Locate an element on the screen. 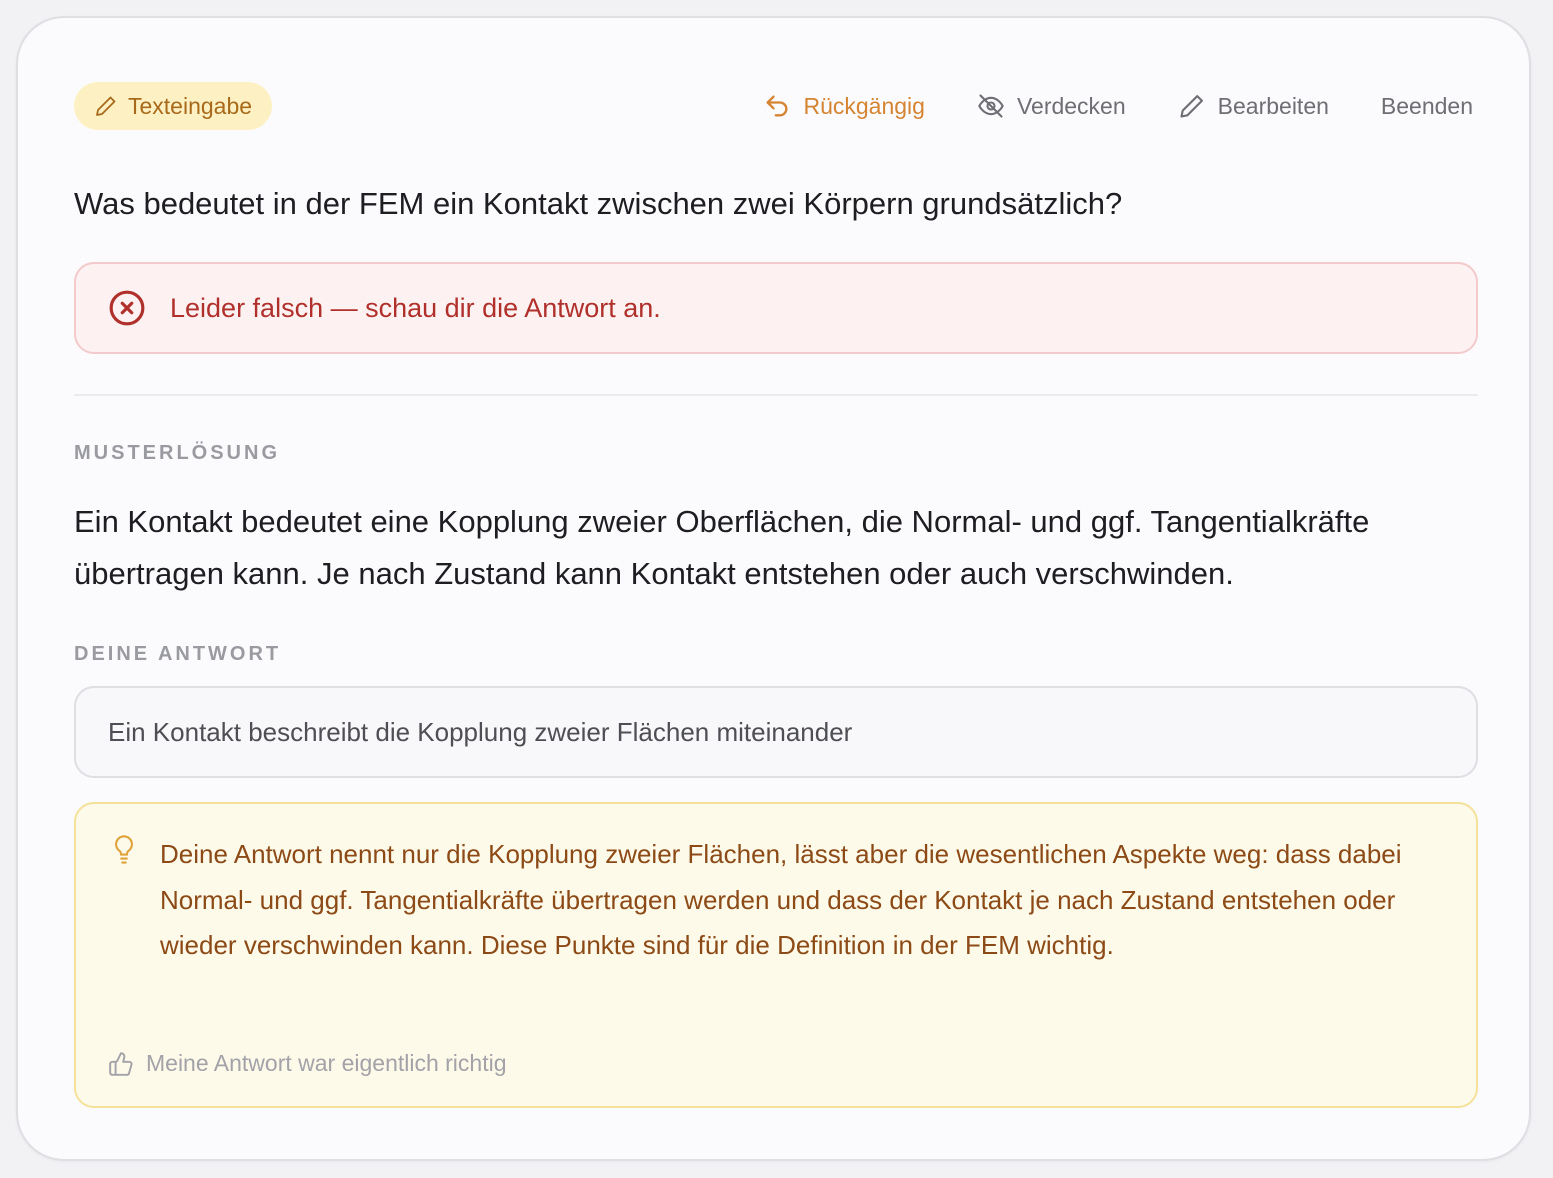 Image resolution: width=1553 pixels, height=1178 pixels. hide-button: Verdecken is located at coordinates (1051, 106).